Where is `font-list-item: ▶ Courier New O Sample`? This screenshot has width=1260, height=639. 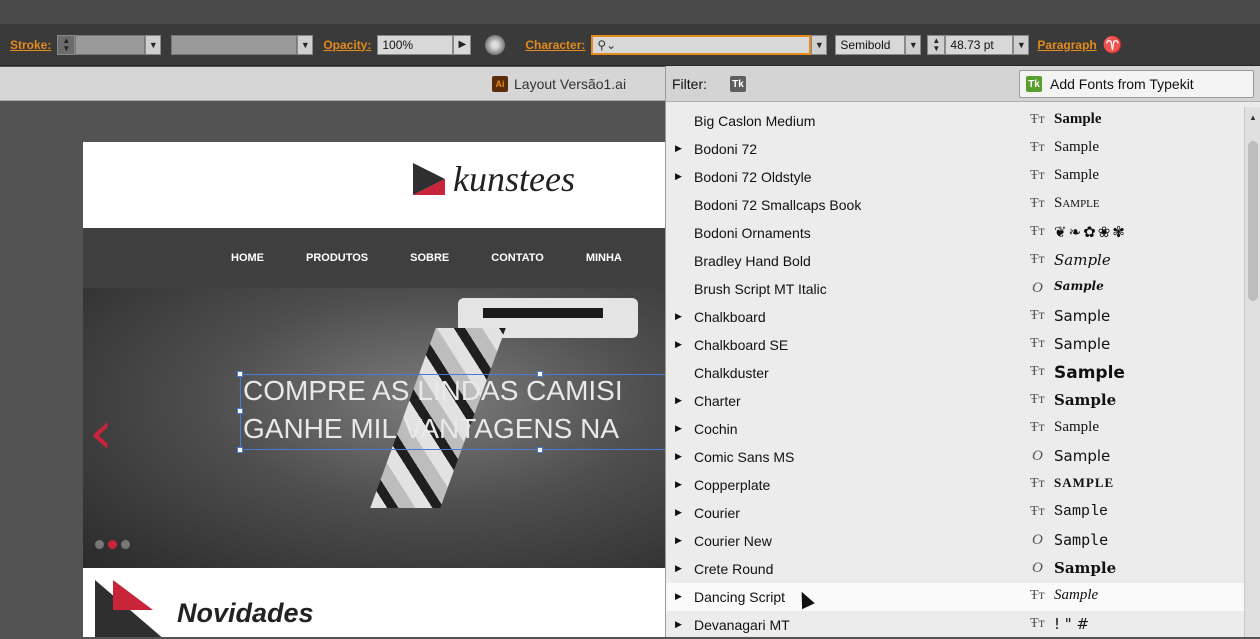
font-list-item: ▶ Courier New O Sample is located at coordinates (955, 541).